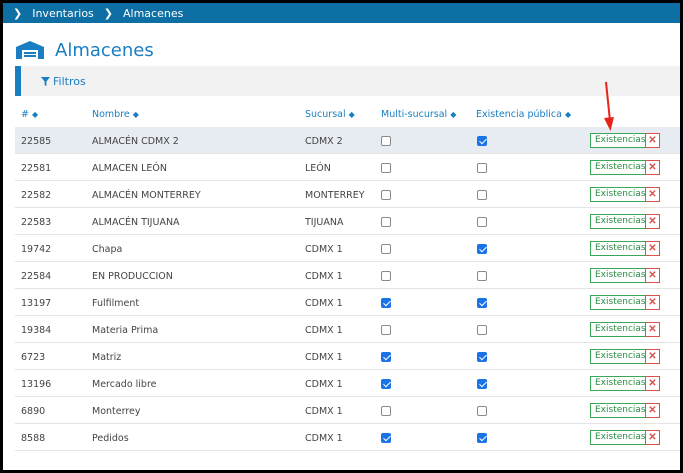 The height and width of the screenshot is (473, 683). I want to click on table-row: 22581 ALMACEN LEÓN LEÓN Existencias ✕, so click(347, 167).